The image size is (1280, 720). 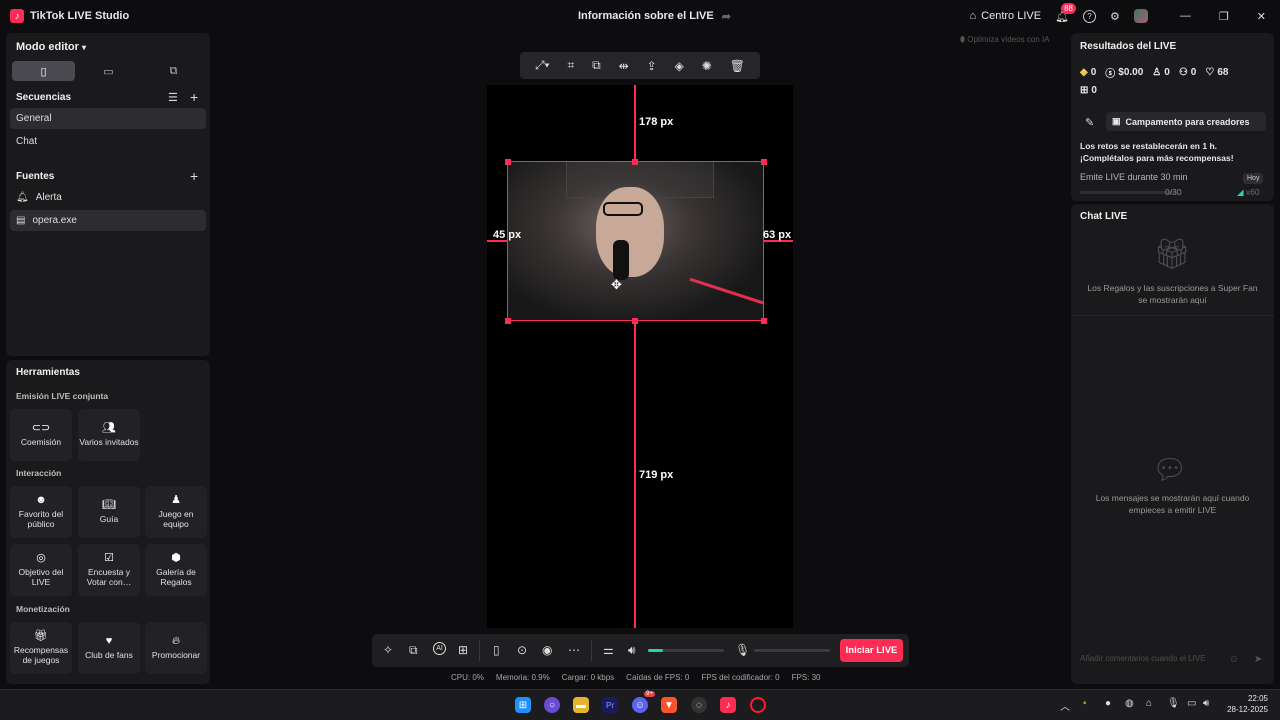 What do you see at coordinates (764, 162) in the screenshot?
I see `resize-handle-tr` at bounding box center [764, 162].